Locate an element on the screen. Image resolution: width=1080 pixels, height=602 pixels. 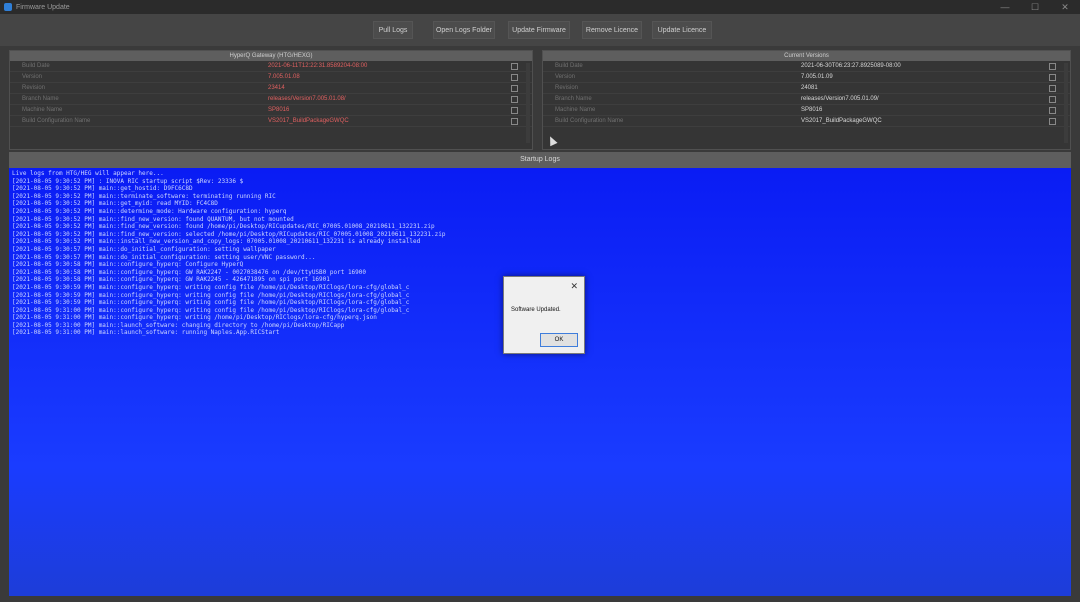
window-title: Firmware Update is located at coordinates (43, 7).